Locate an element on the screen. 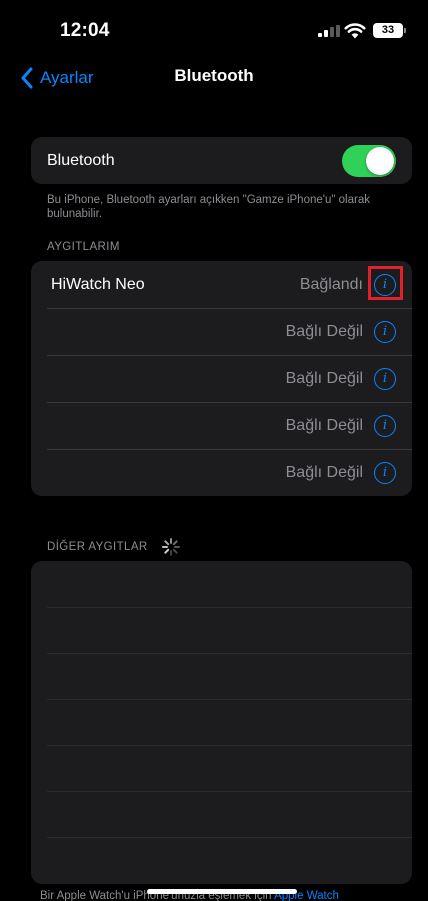  bluetooth-label: Bluetooth is located at coordinates (81, 160).